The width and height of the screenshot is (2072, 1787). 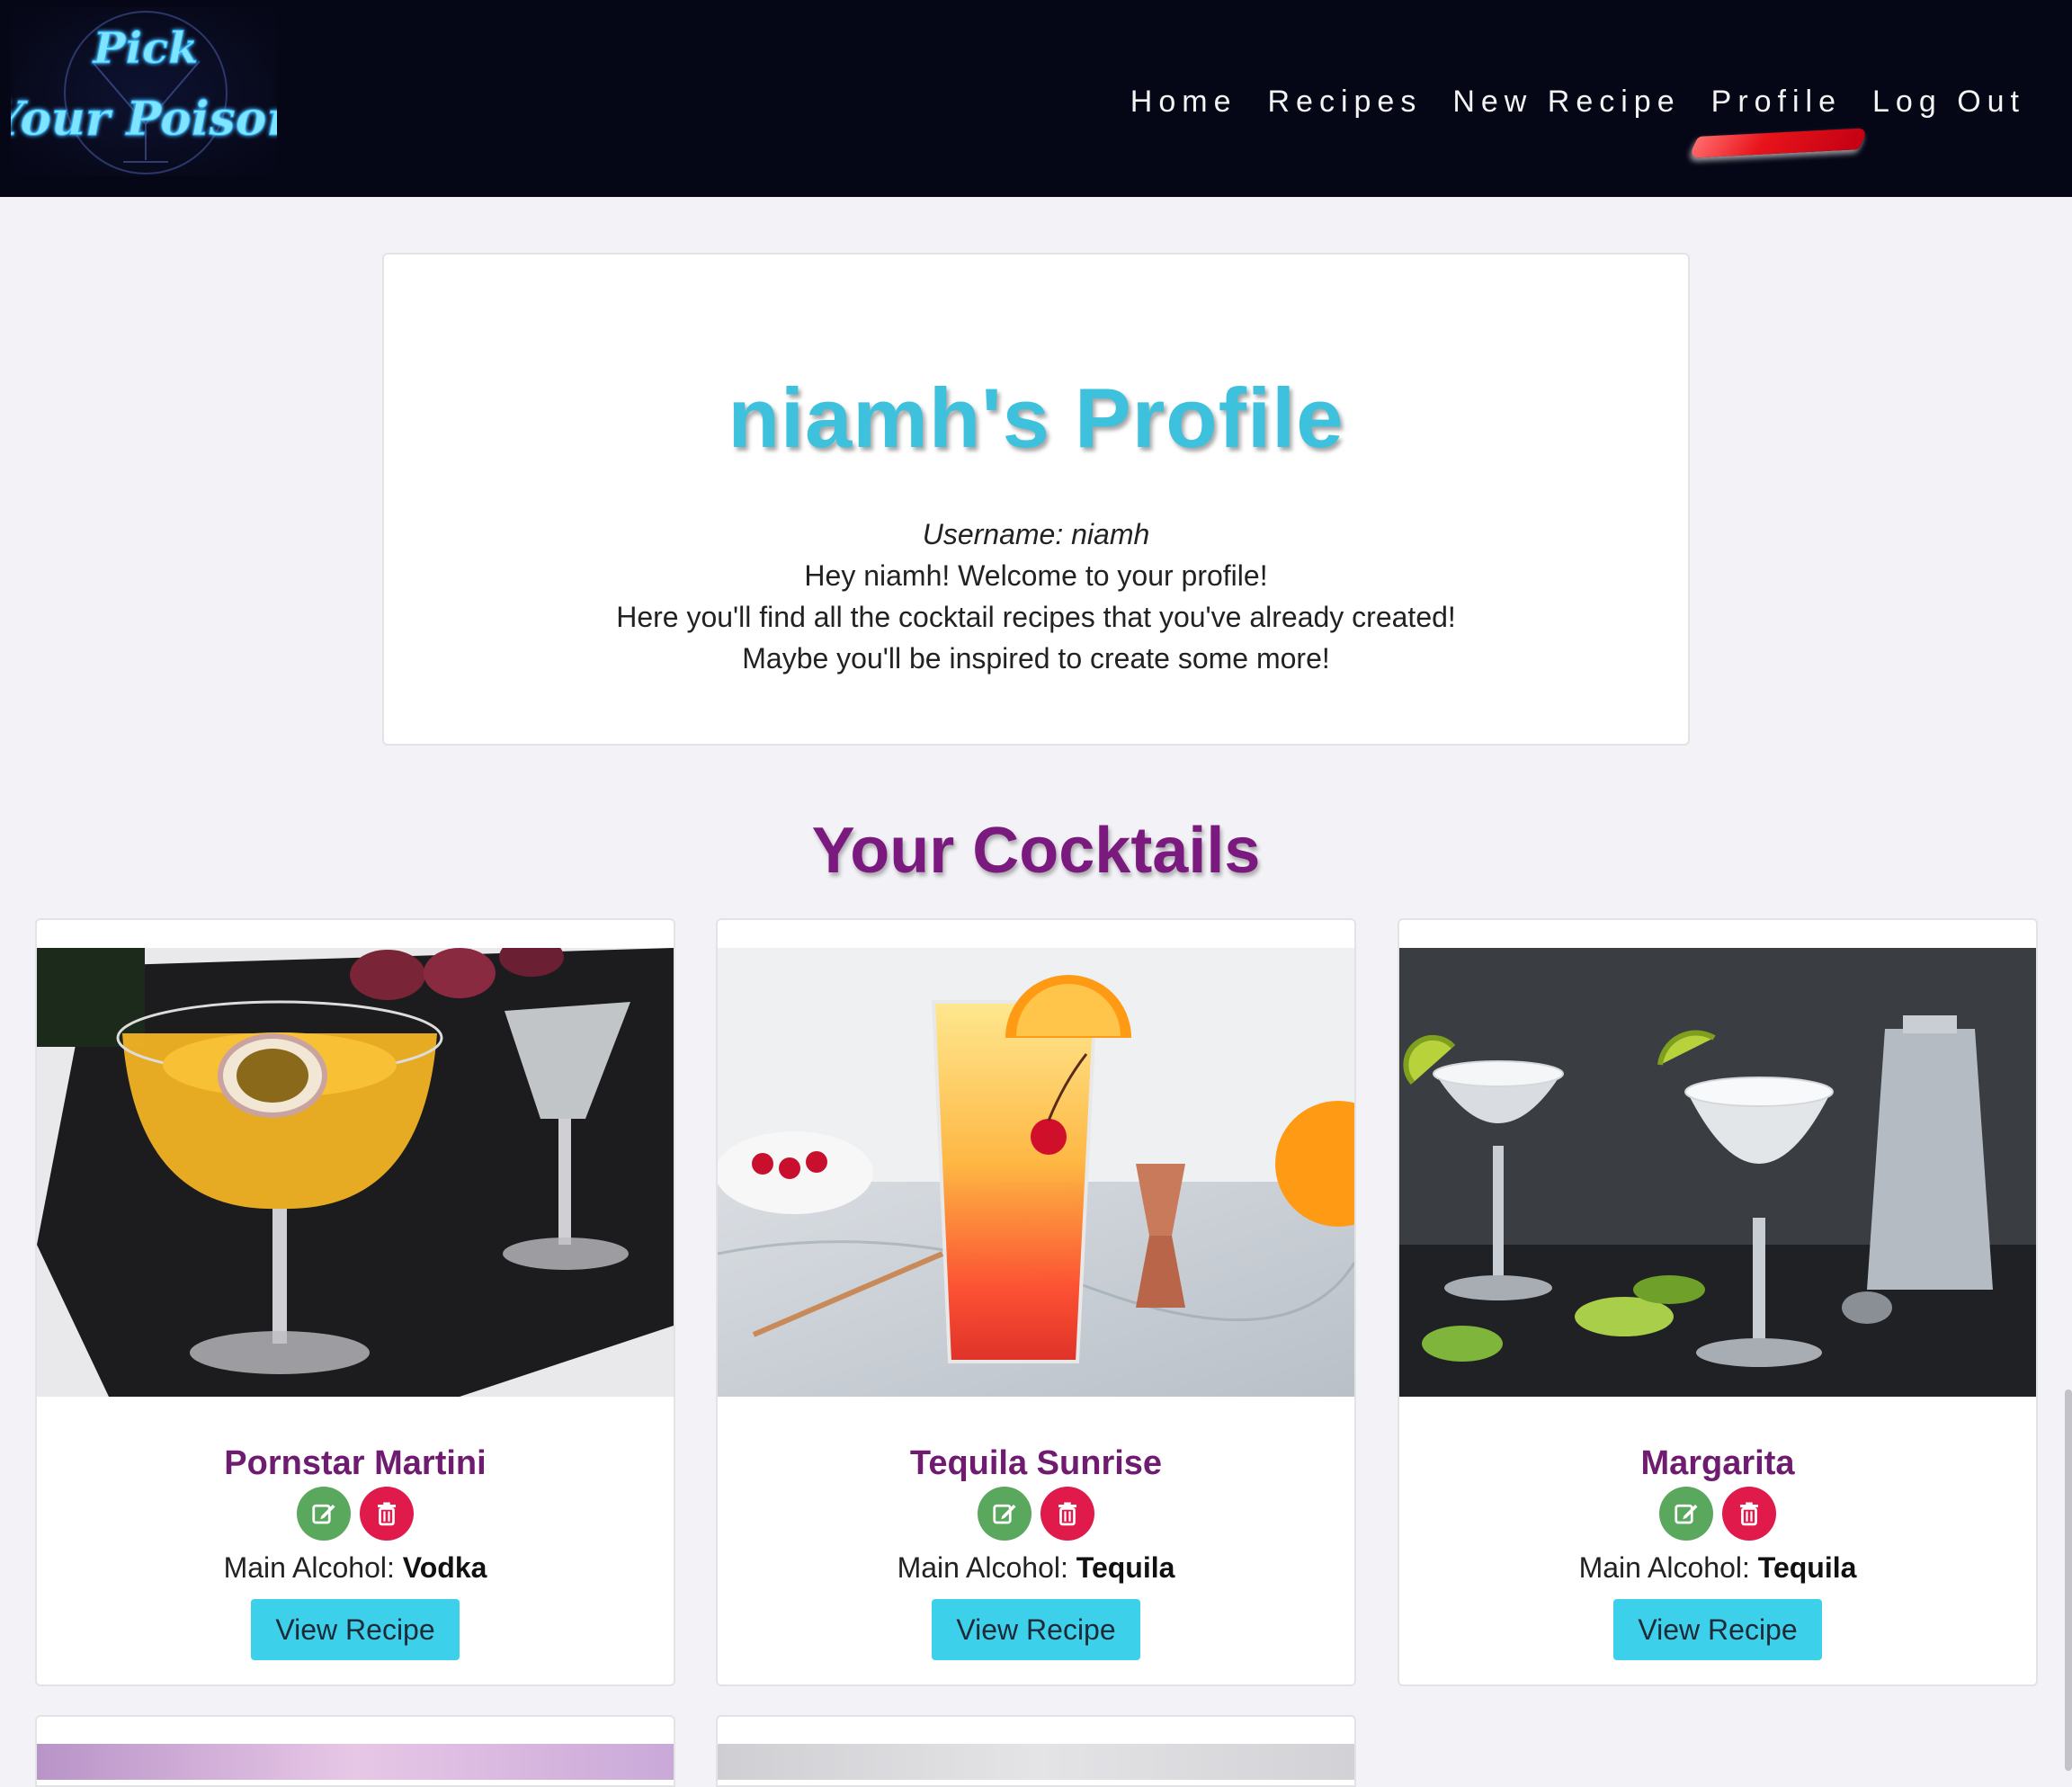 I want to click on section-title-your-cocktails: Your Cocktails, so click(x=1036, y=851).